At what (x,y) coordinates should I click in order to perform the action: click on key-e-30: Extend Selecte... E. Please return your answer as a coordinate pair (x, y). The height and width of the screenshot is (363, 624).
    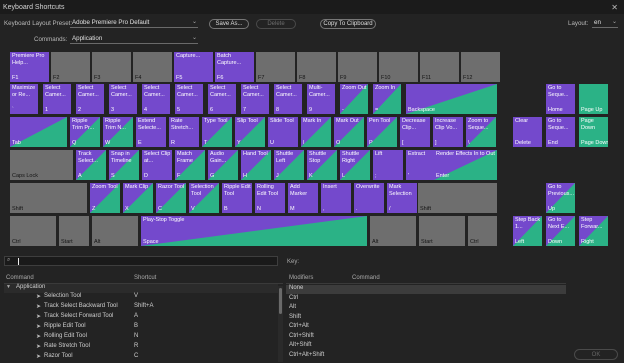
    Looking at the image, I should click on (151, 132).